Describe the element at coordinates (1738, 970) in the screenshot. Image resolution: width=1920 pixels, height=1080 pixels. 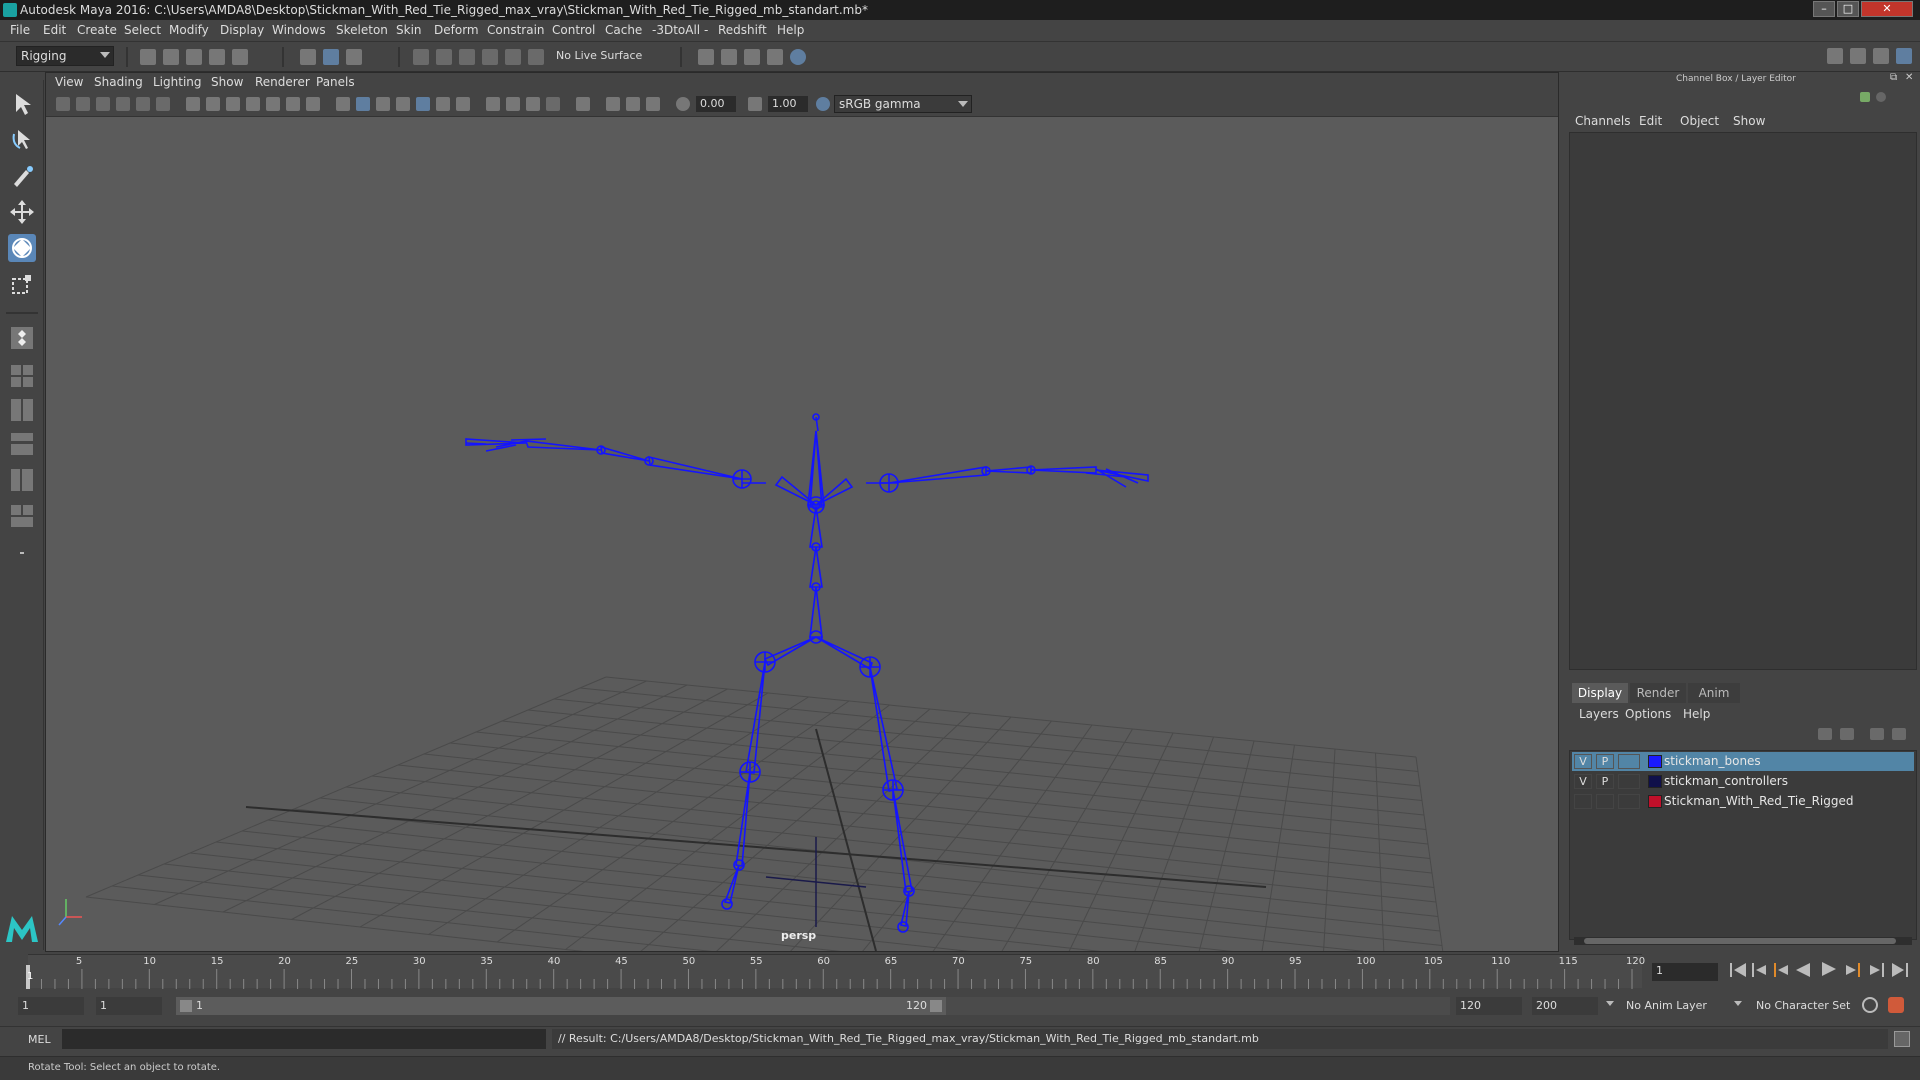
I see `go-to-start-button` at that location.